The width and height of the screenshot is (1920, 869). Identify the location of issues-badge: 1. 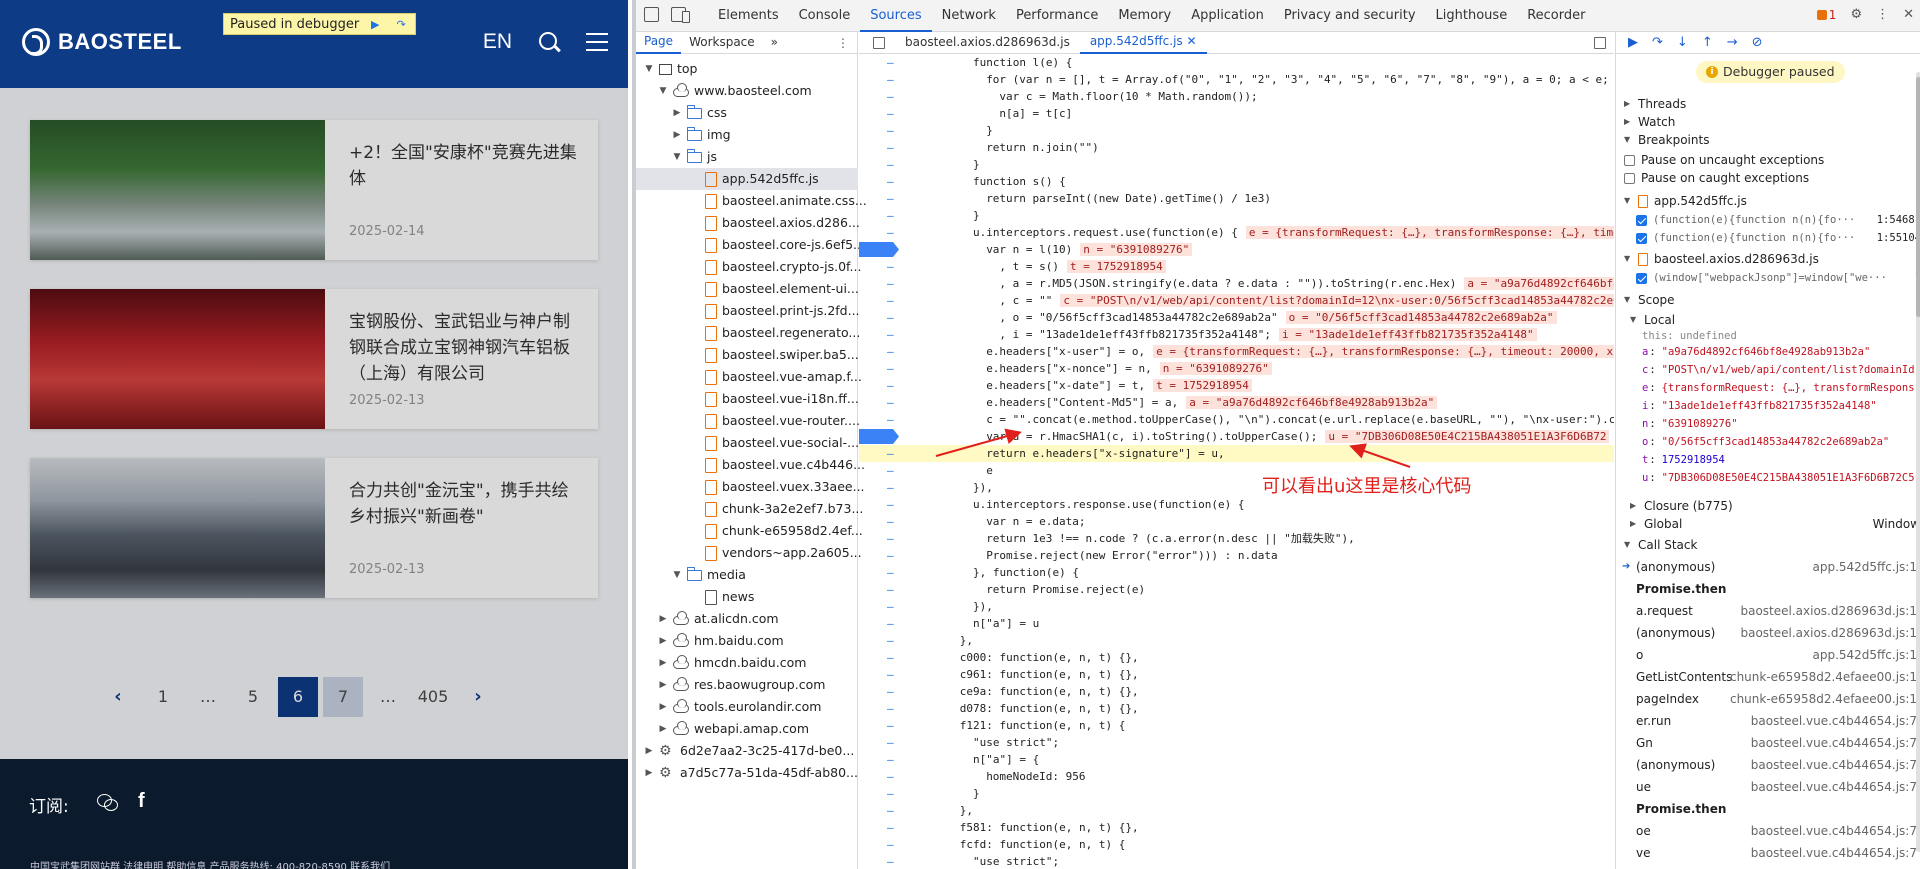
(1826, 15).